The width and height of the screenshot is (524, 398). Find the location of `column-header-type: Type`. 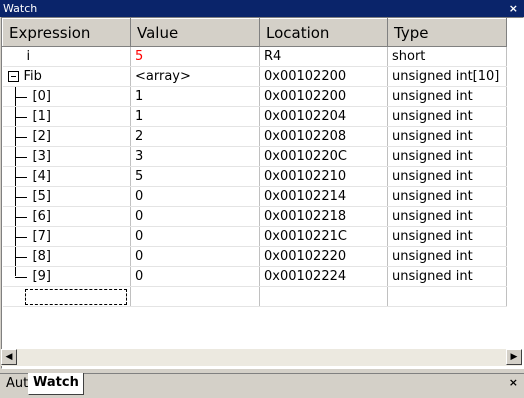

column-header-type: Type is located at coordinates (447, 32).